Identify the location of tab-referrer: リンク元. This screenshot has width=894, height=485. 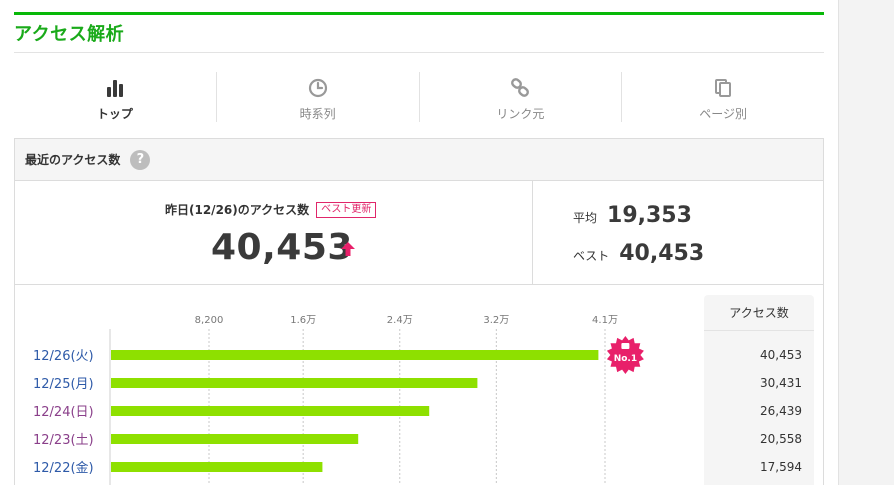
(521, 97).